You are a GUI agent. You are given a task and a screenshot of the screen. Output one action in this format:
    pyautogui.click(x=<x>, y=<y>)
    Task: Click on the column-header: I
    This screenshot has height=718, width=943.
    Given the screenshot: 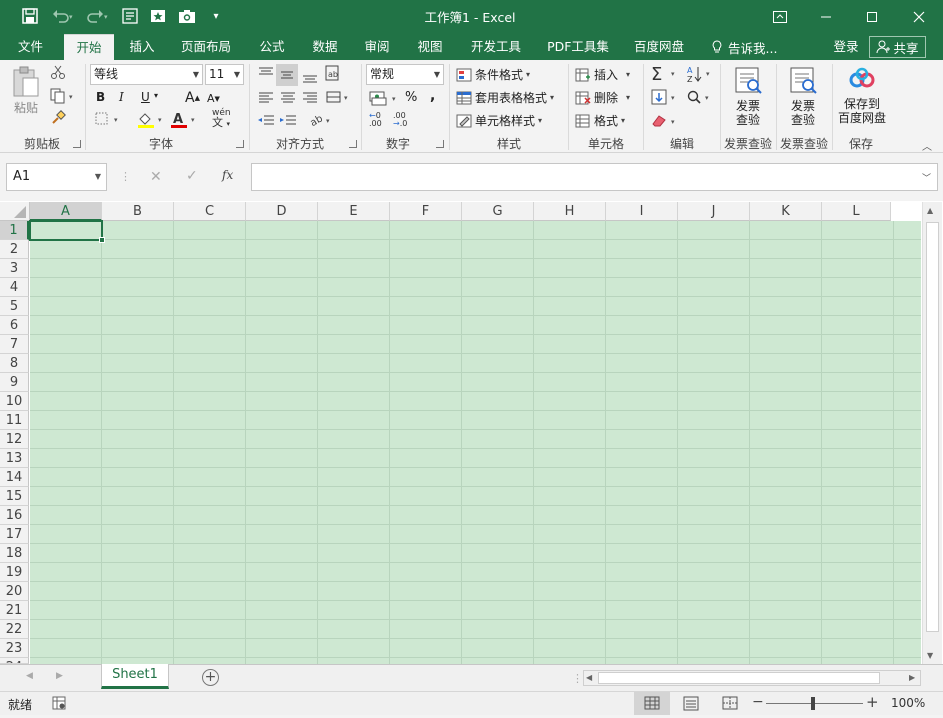 What is the action you would take?
    pyautogui.click(x=642, y=211)
    